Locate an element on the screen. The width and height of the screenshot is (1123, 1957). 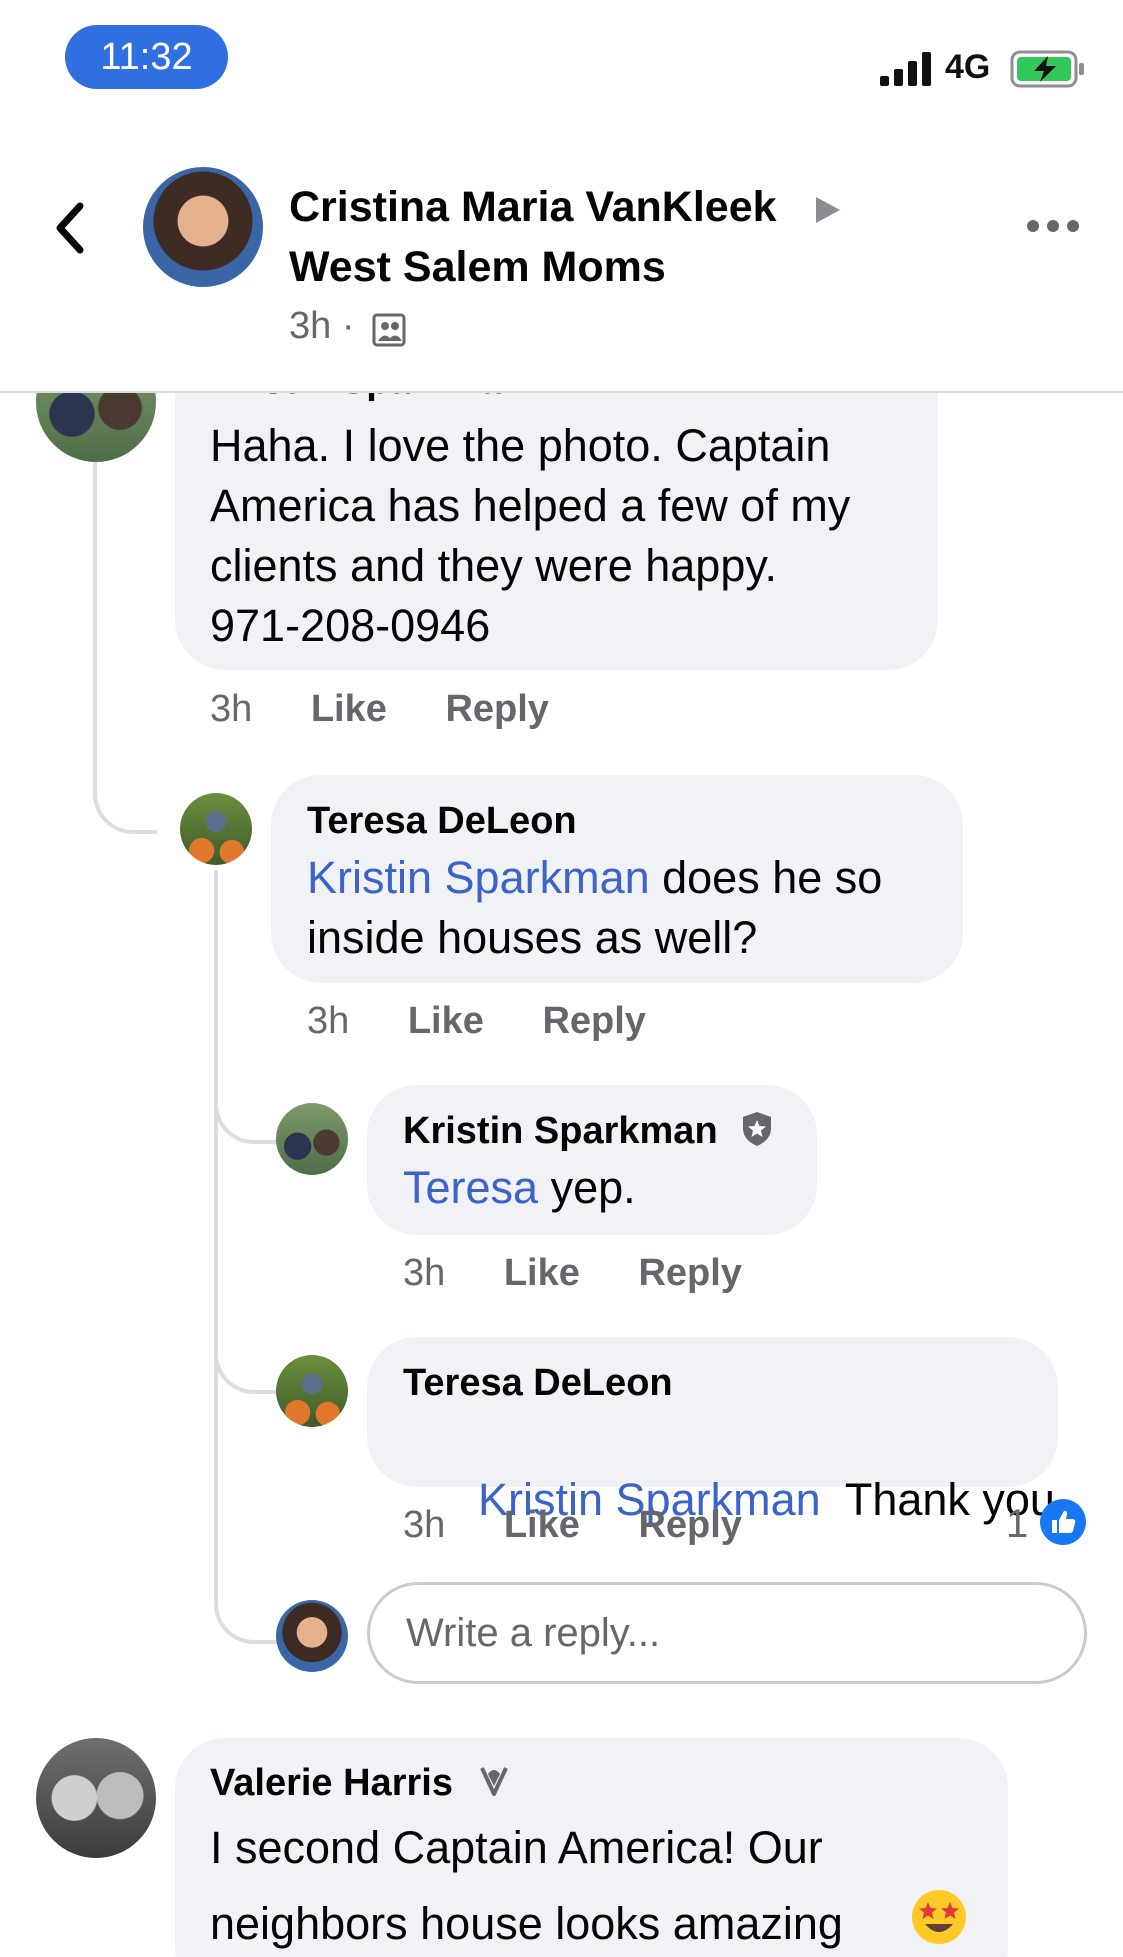
signal-icon is located at coordinates (905, 69).